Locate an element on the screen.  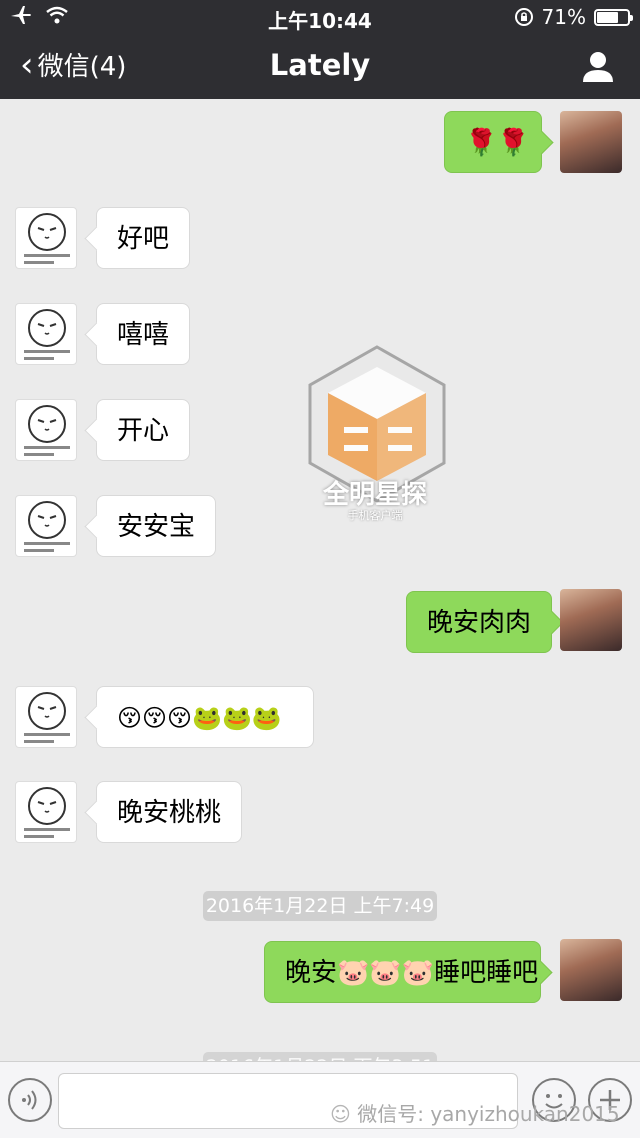
voice-button is located at coordinates (30, 1100).